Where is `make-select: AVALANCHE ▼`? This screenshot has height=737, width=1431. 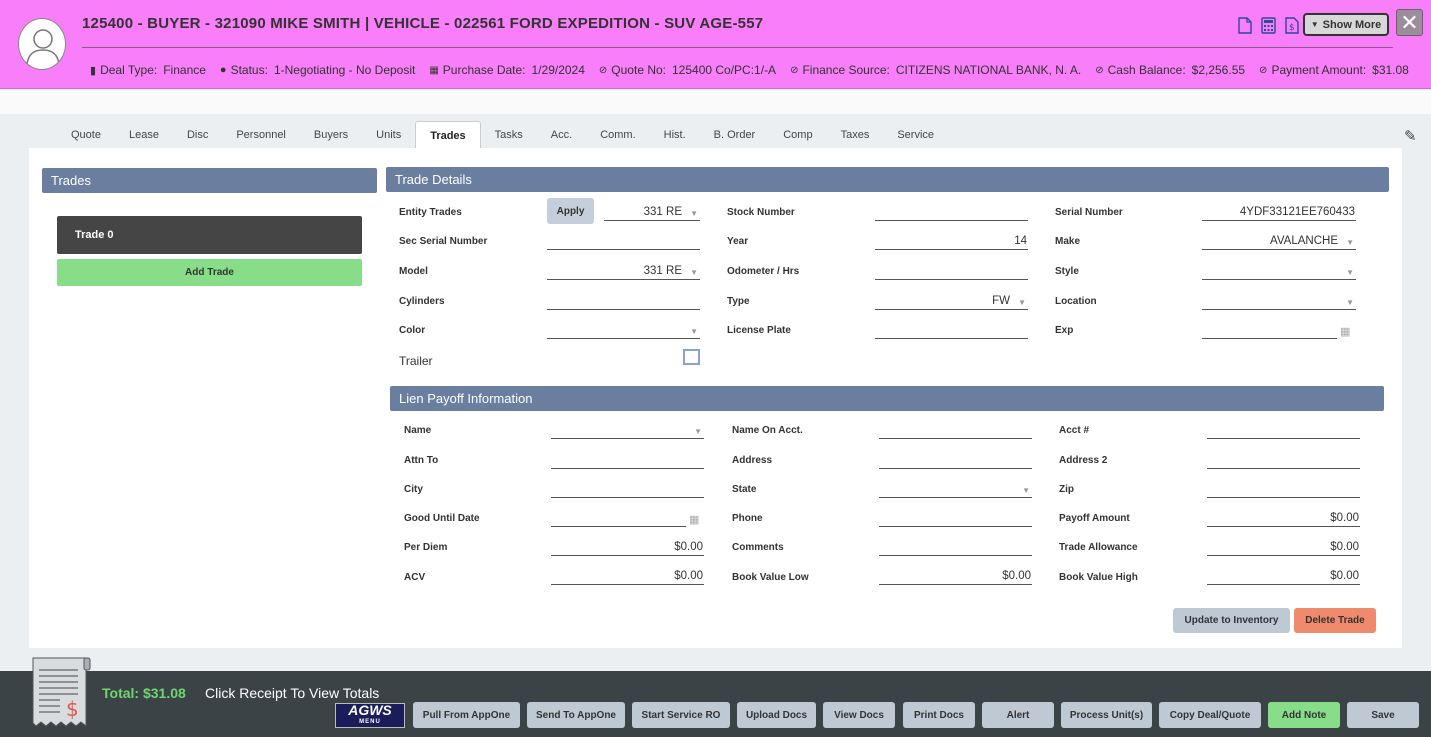
make-select: AVALANCHE ▼ is located at coordinates (1279, 241).